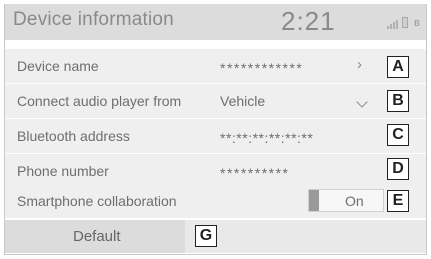 The width and height of the screenshot is (431, 259). Describe the element at coordinates (308, 21) in the screenshot. I see `clock: 2:21` at that location.